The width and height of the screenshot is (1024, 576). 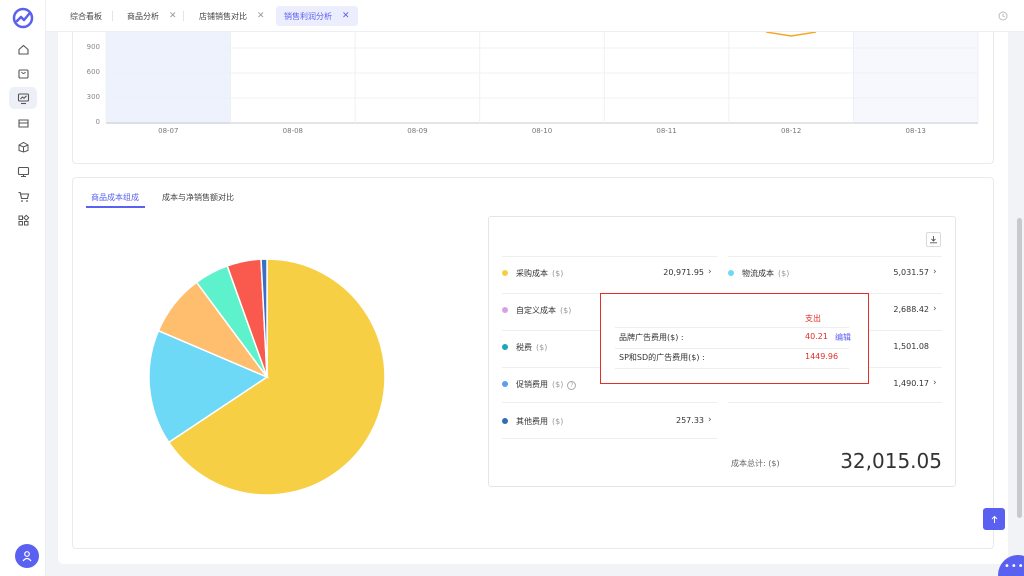 I want to click on sales-line-series, so click(x=791, y=34).